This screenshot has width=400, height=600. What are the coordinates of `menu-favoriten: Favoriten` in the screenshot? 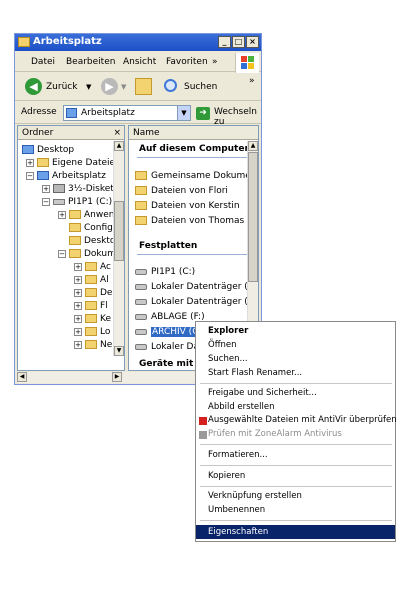 It's located at (187, 62).